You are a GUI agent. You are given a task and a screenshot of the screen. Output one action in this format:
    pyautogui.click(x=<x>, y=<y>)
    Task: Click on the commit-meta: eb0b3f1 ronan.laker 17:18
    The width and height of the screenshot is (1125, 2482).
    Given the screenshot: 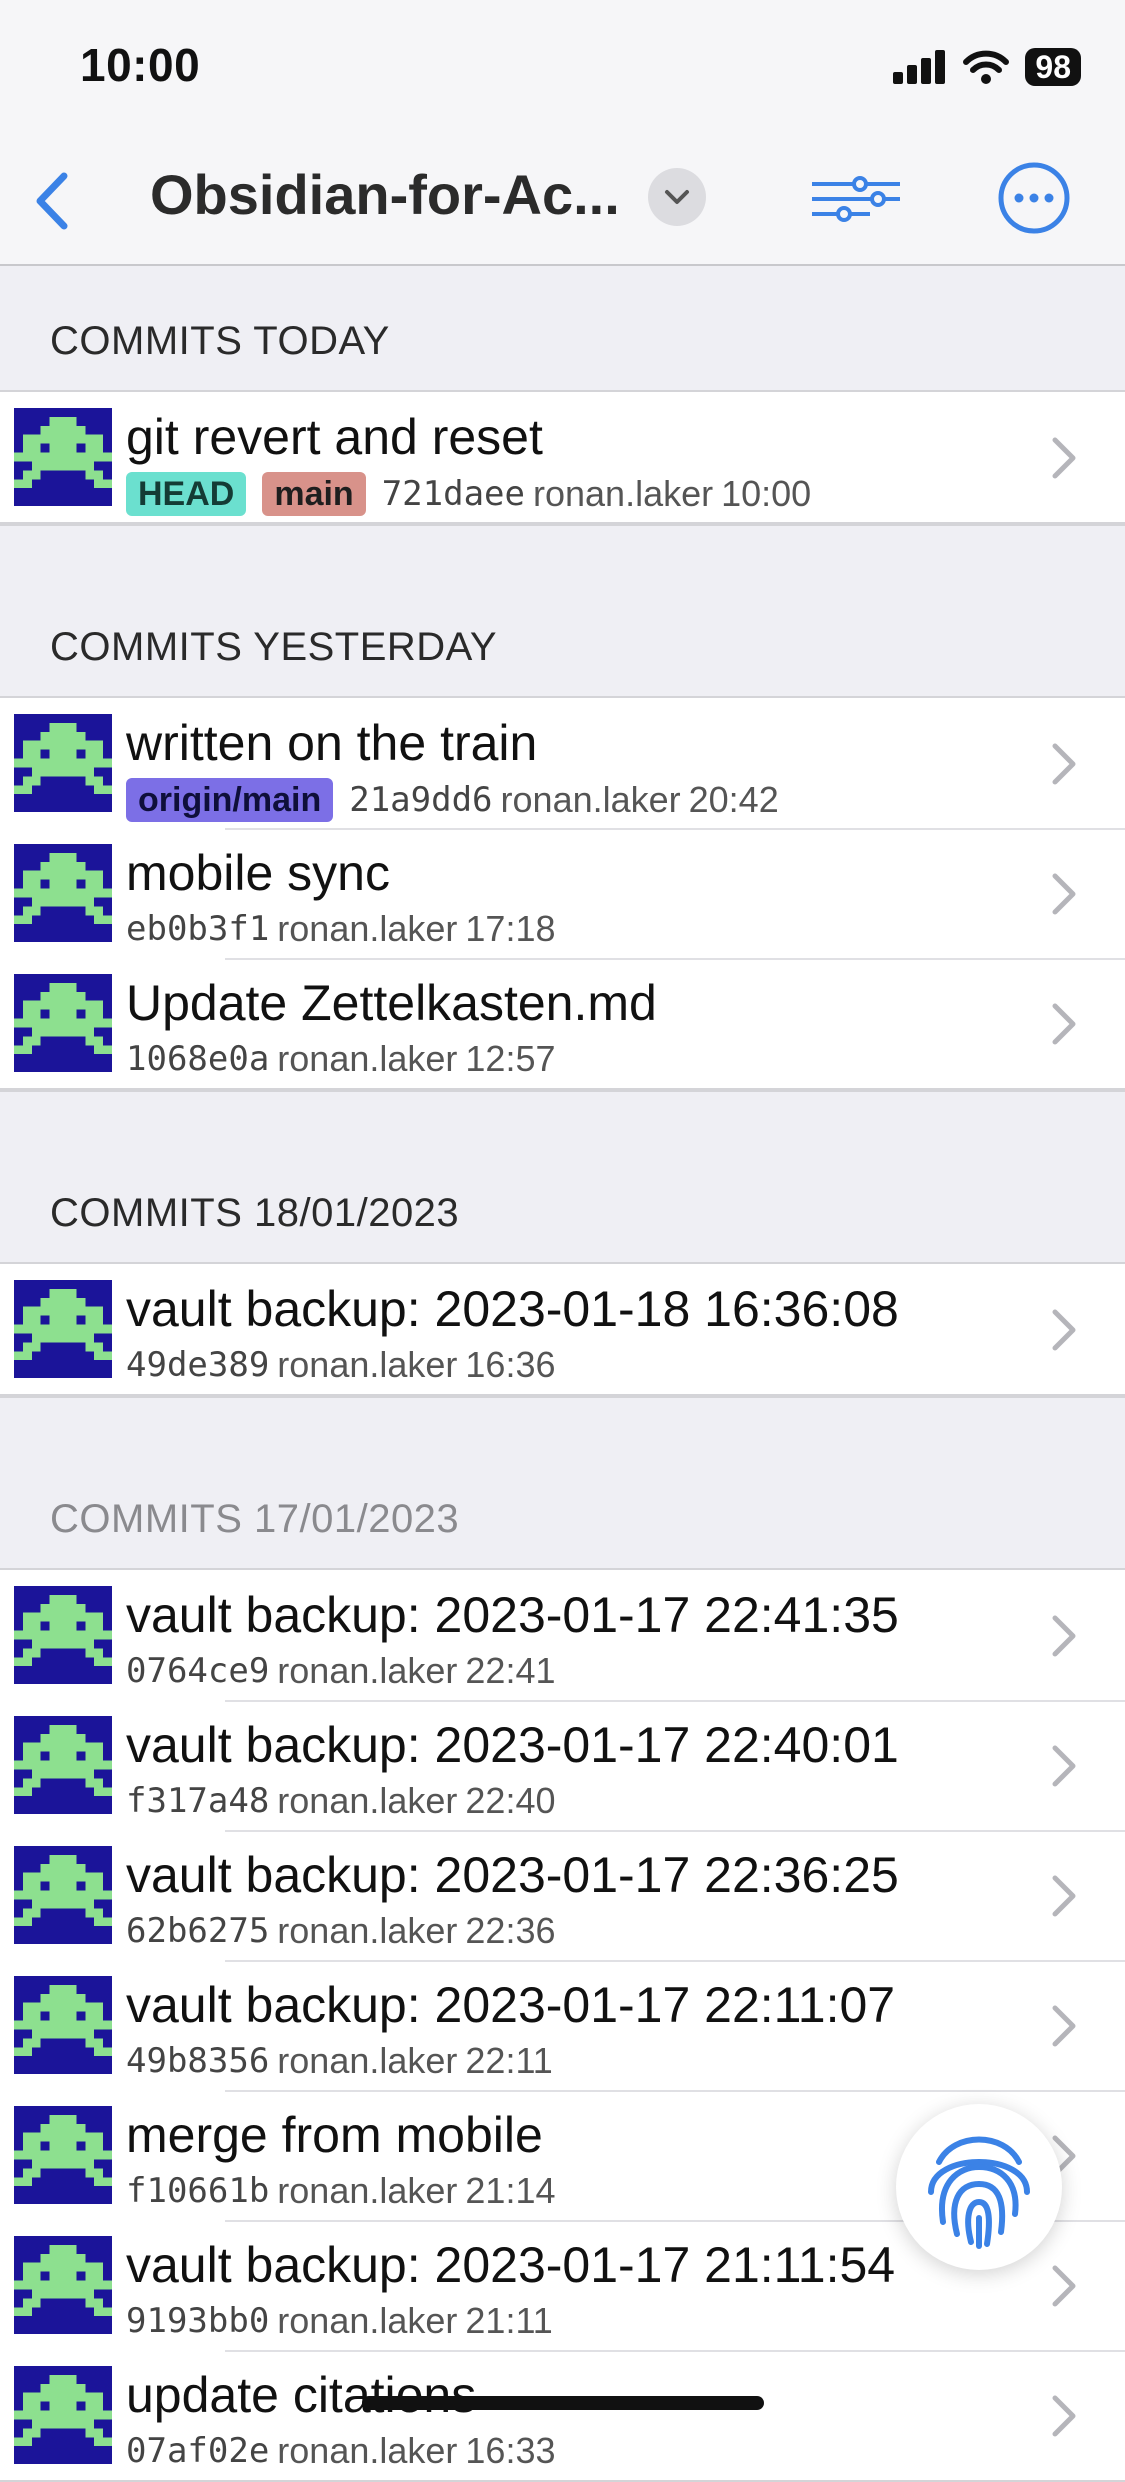 What is the action you would take?
    pyautogui.click(x=341, y=929)
    